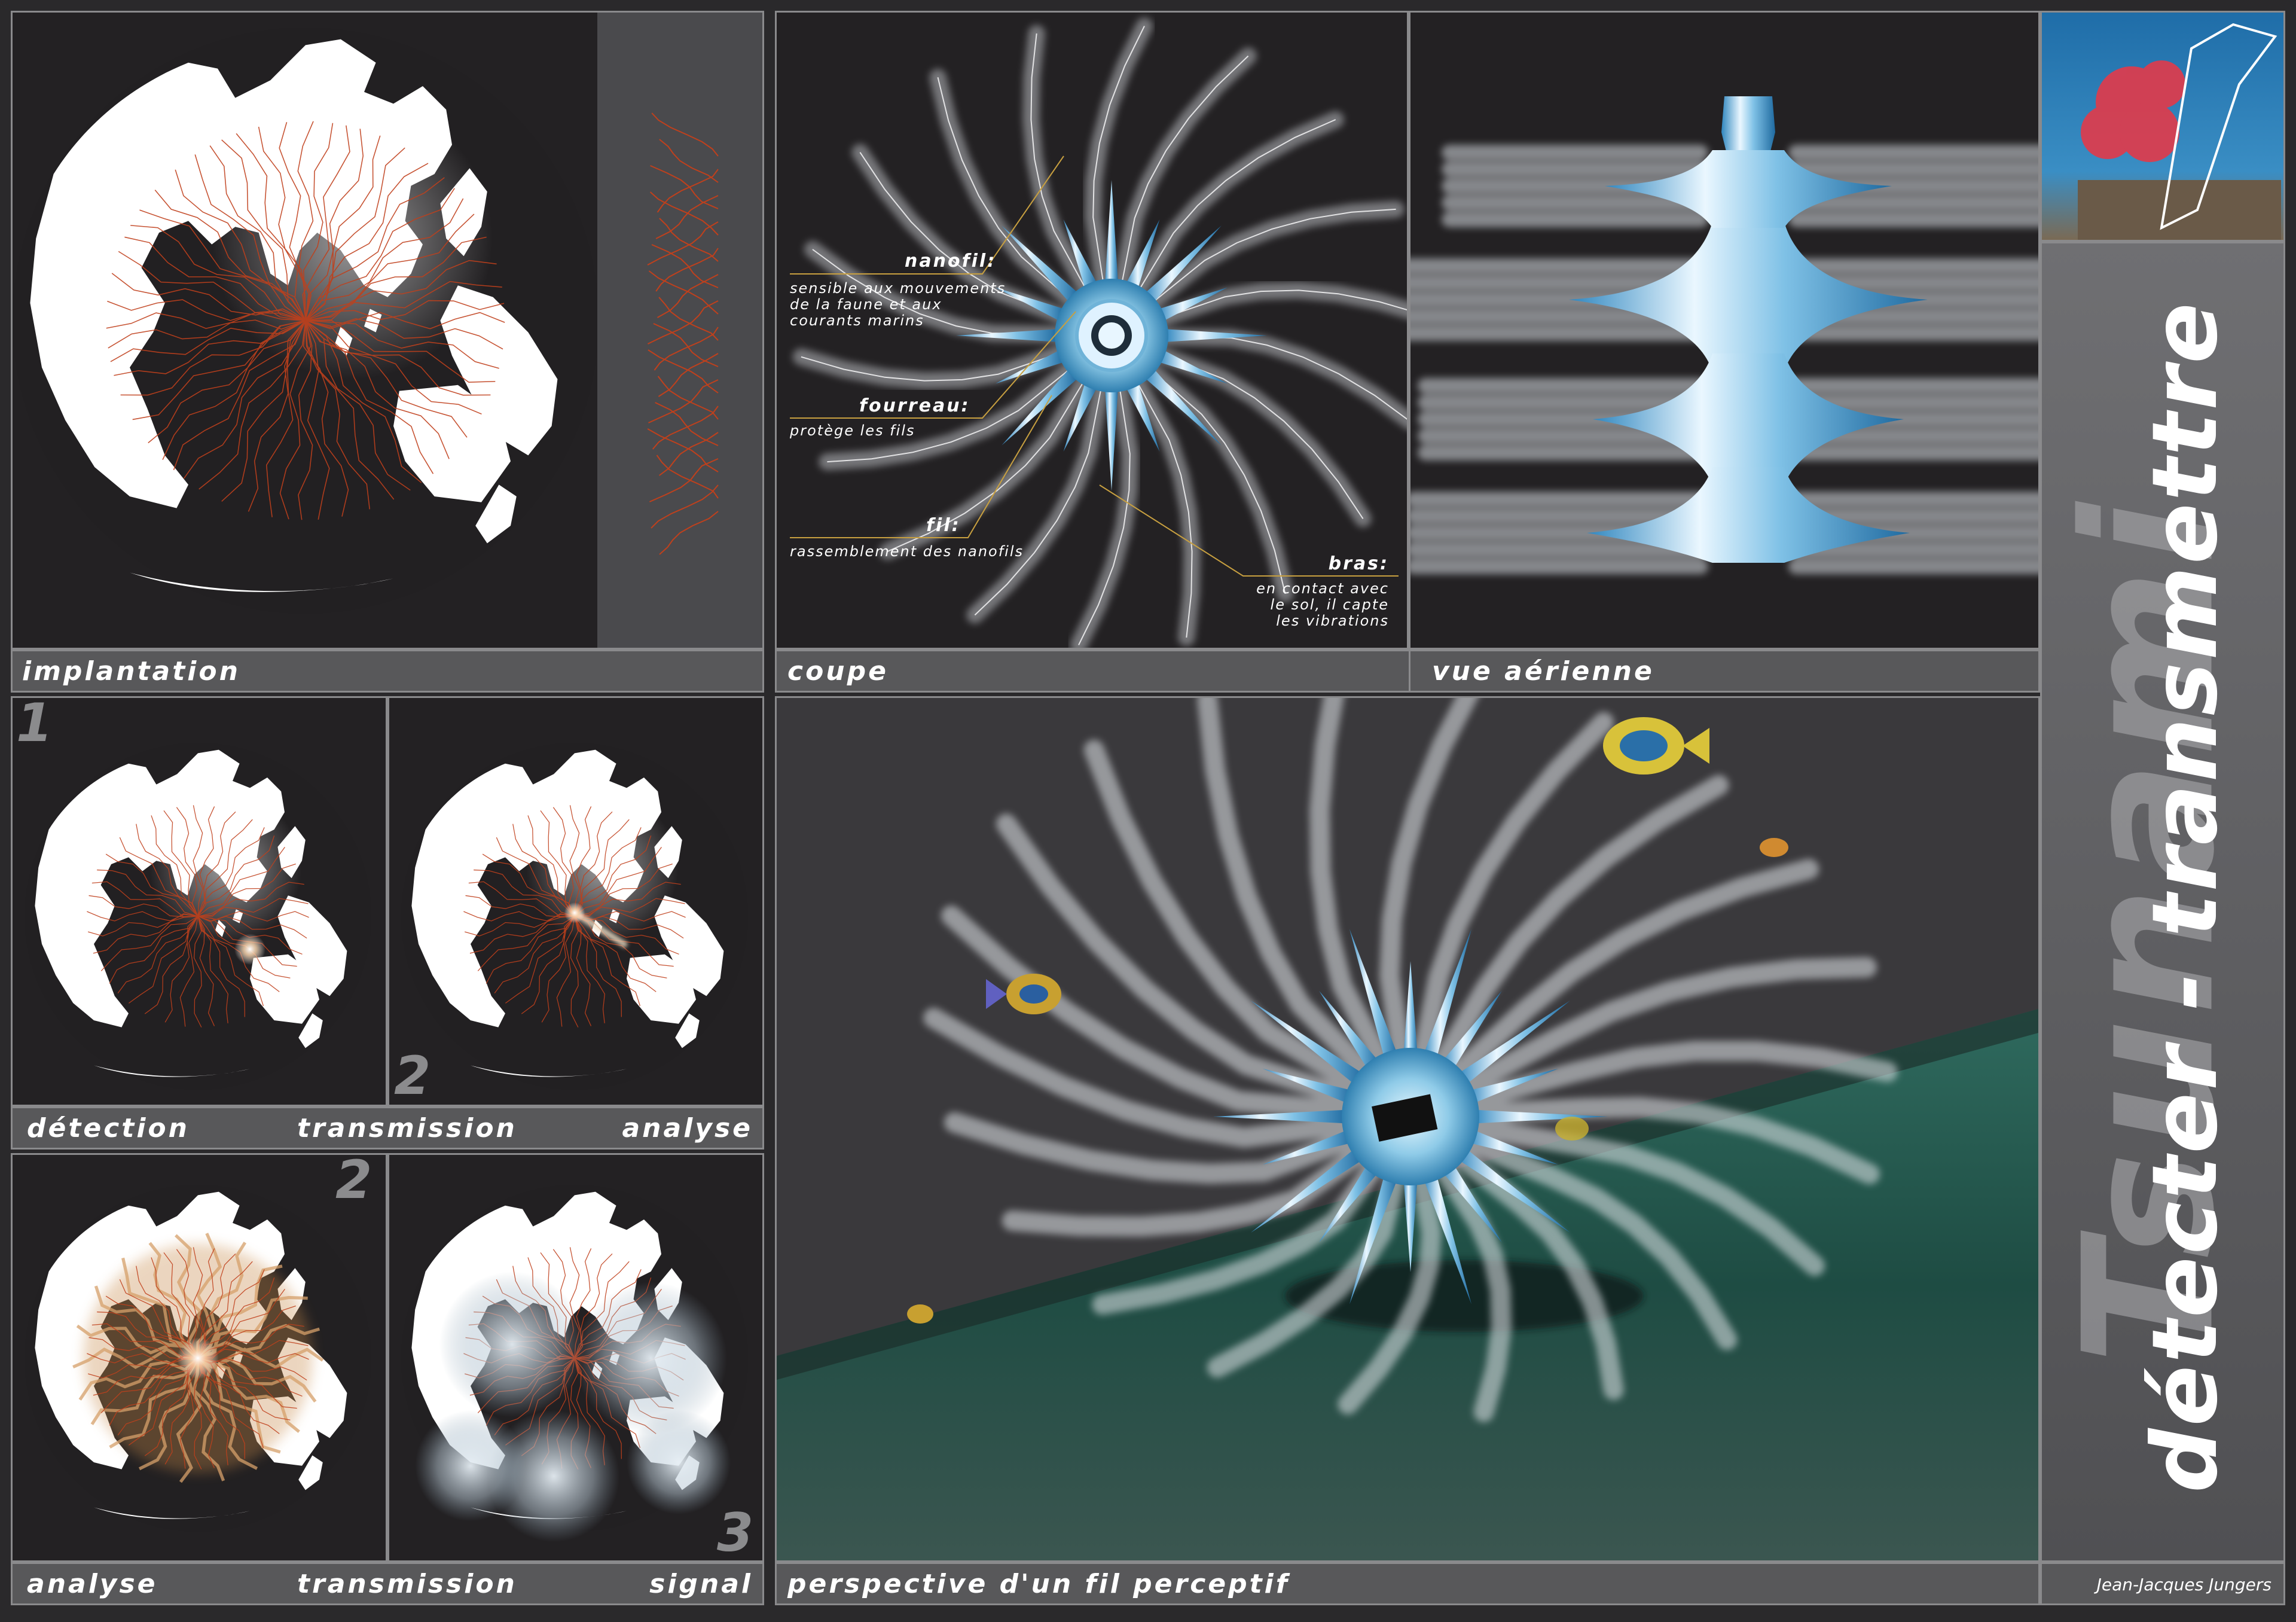 Image resolution: width=2296 pixels, height=1622 pixels. I want to click on coupe-caption: coupe vue aérienne, so click(1408, 671).